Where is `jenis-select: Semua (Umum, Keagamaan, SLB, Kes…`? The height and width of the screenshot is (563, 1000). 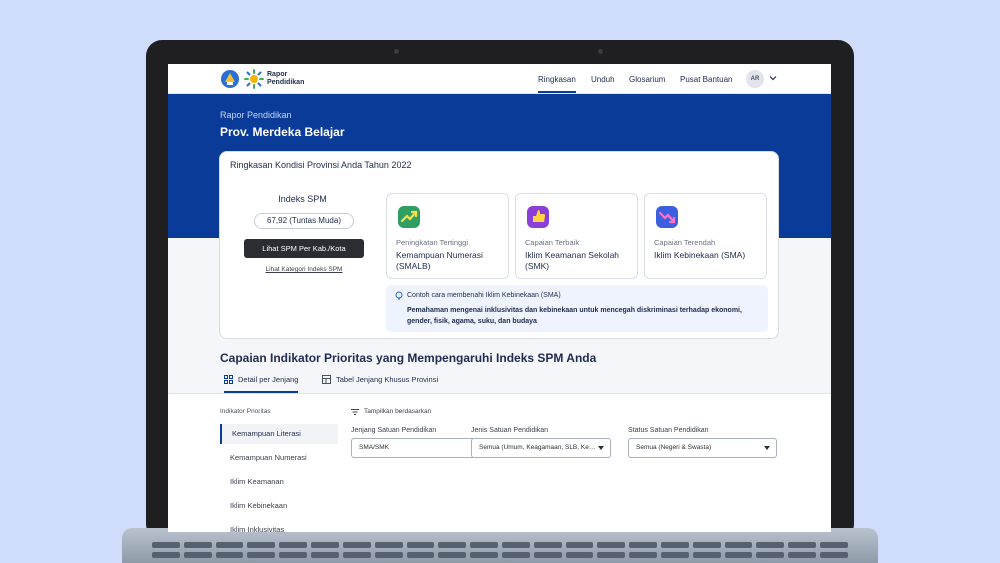 jenis-select: Semua (Umum, Keagamaan, SLB, Kes… is located at coordinates (541, 448).